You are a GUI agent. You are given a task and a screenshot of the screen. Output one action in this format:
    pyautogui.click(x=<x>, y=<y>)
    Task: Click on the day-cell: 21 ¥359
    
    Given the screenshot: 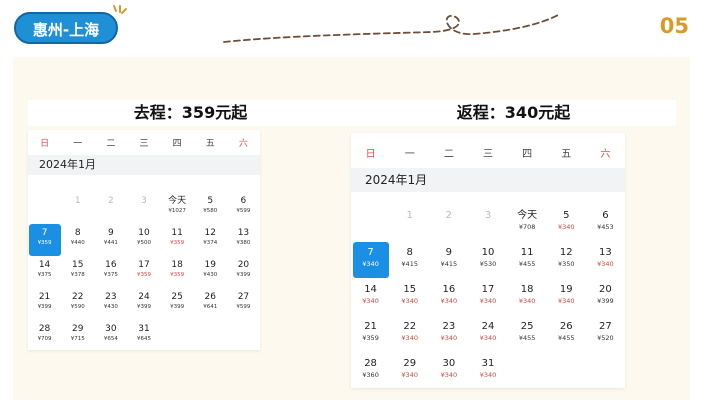 What is the action you would take?
    pyautogui.click(x=371, y=334)
    